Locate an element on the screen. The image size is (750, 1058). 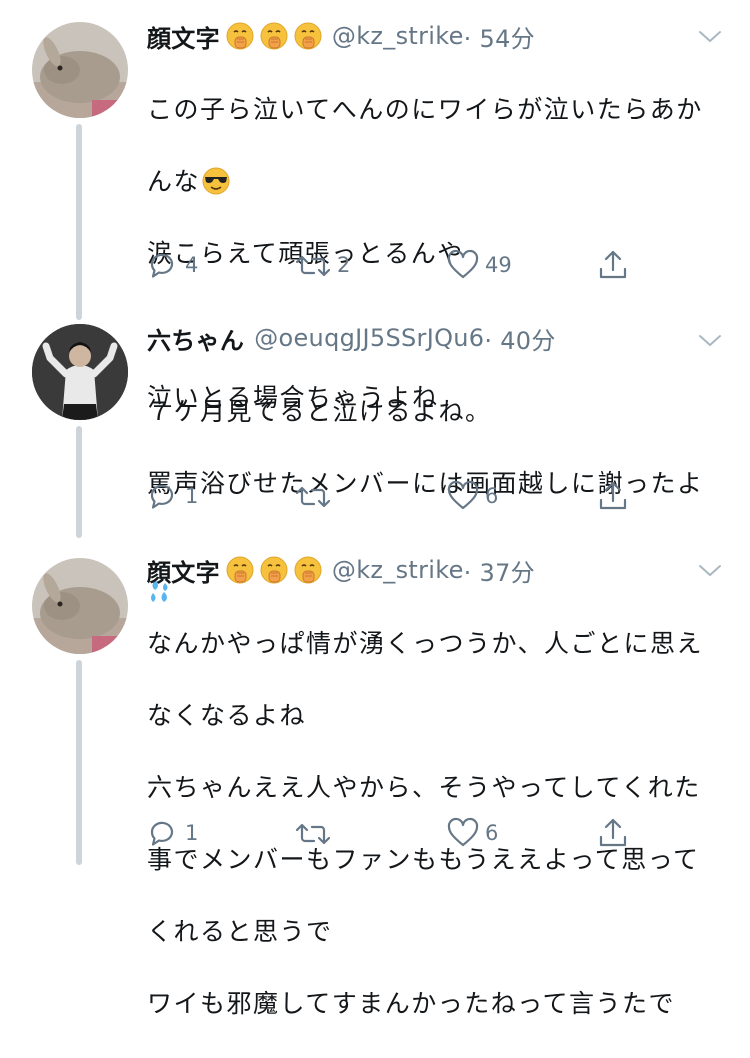
tweet-header: 六ちゃん @oeuqgJJ5SSrJQu6 · 40分 is located at coordinates (418, 338).